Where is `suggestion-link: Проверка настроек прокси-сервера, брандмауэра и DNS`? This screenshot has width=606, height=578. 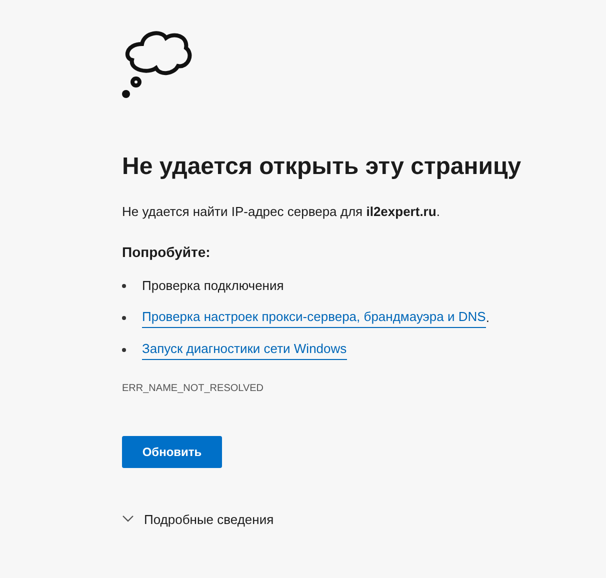 suggestion-link: Проверка настроек прокси-сервера, брандмауэра и DNS is located at coordinates (314, 317).